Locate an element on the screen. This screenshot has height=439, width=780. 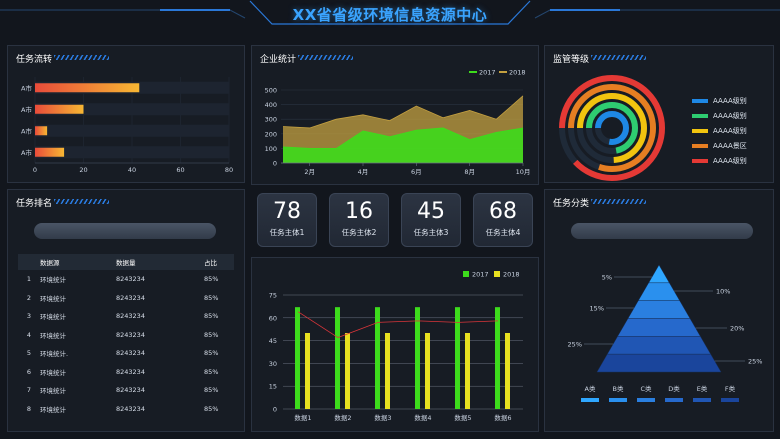
x-tick-label: 60 is located at coordinates (180, 170).